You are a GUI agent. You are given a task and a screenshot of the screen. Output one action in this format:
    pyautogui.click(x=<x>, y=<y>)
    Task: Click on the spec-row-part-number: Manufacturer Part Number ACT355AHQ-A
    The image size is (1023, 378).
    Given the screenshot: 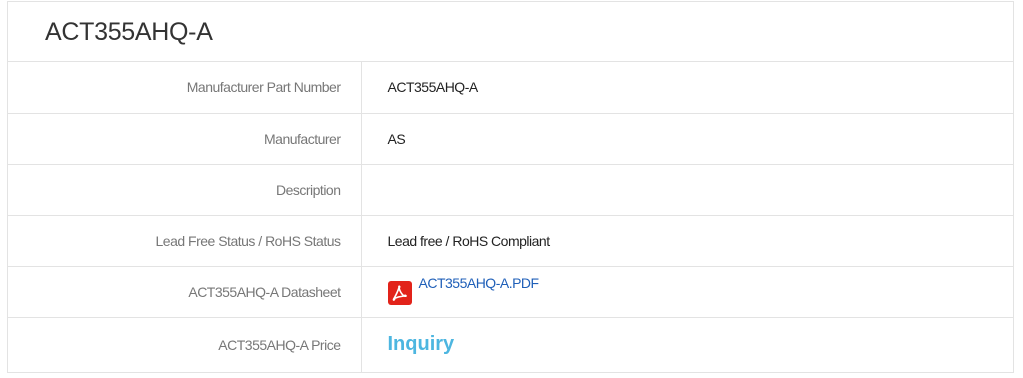 What is the action you would take?
    pyautogui.click(x=510, y=88)
    